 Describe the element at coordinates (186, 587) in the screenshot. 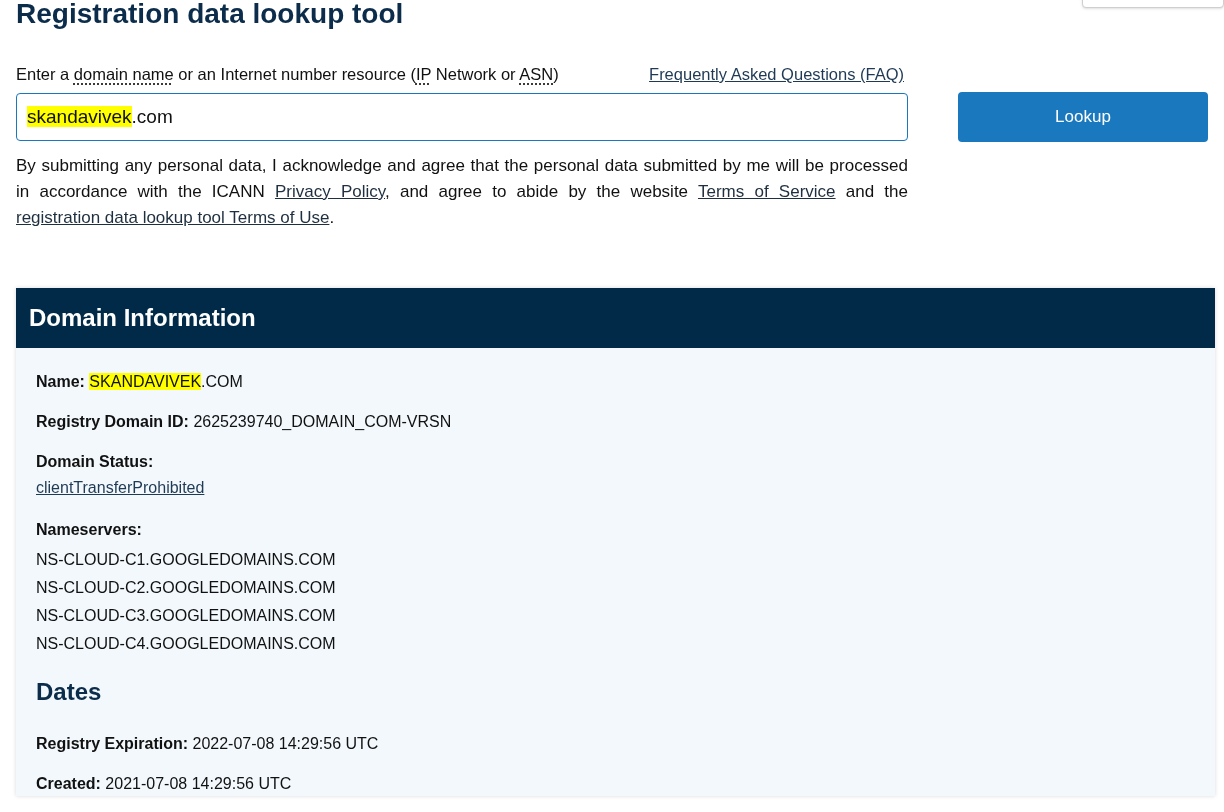

I see `nameserver-text: NS-CLOUD-C2.GOOGLEDOMAINS.COM` at that location.